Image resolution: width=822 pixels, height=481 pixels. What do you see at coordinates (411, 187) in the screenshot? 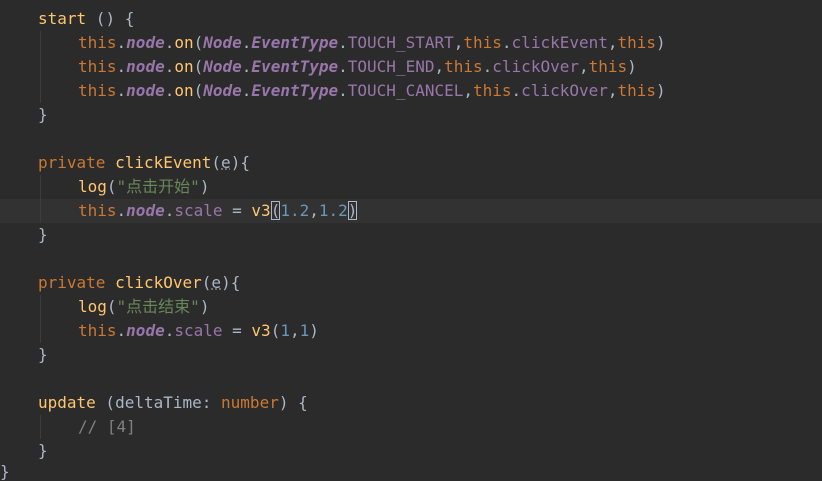
I see `code-line: log("点击开始")` at bounding box center [411, 187].